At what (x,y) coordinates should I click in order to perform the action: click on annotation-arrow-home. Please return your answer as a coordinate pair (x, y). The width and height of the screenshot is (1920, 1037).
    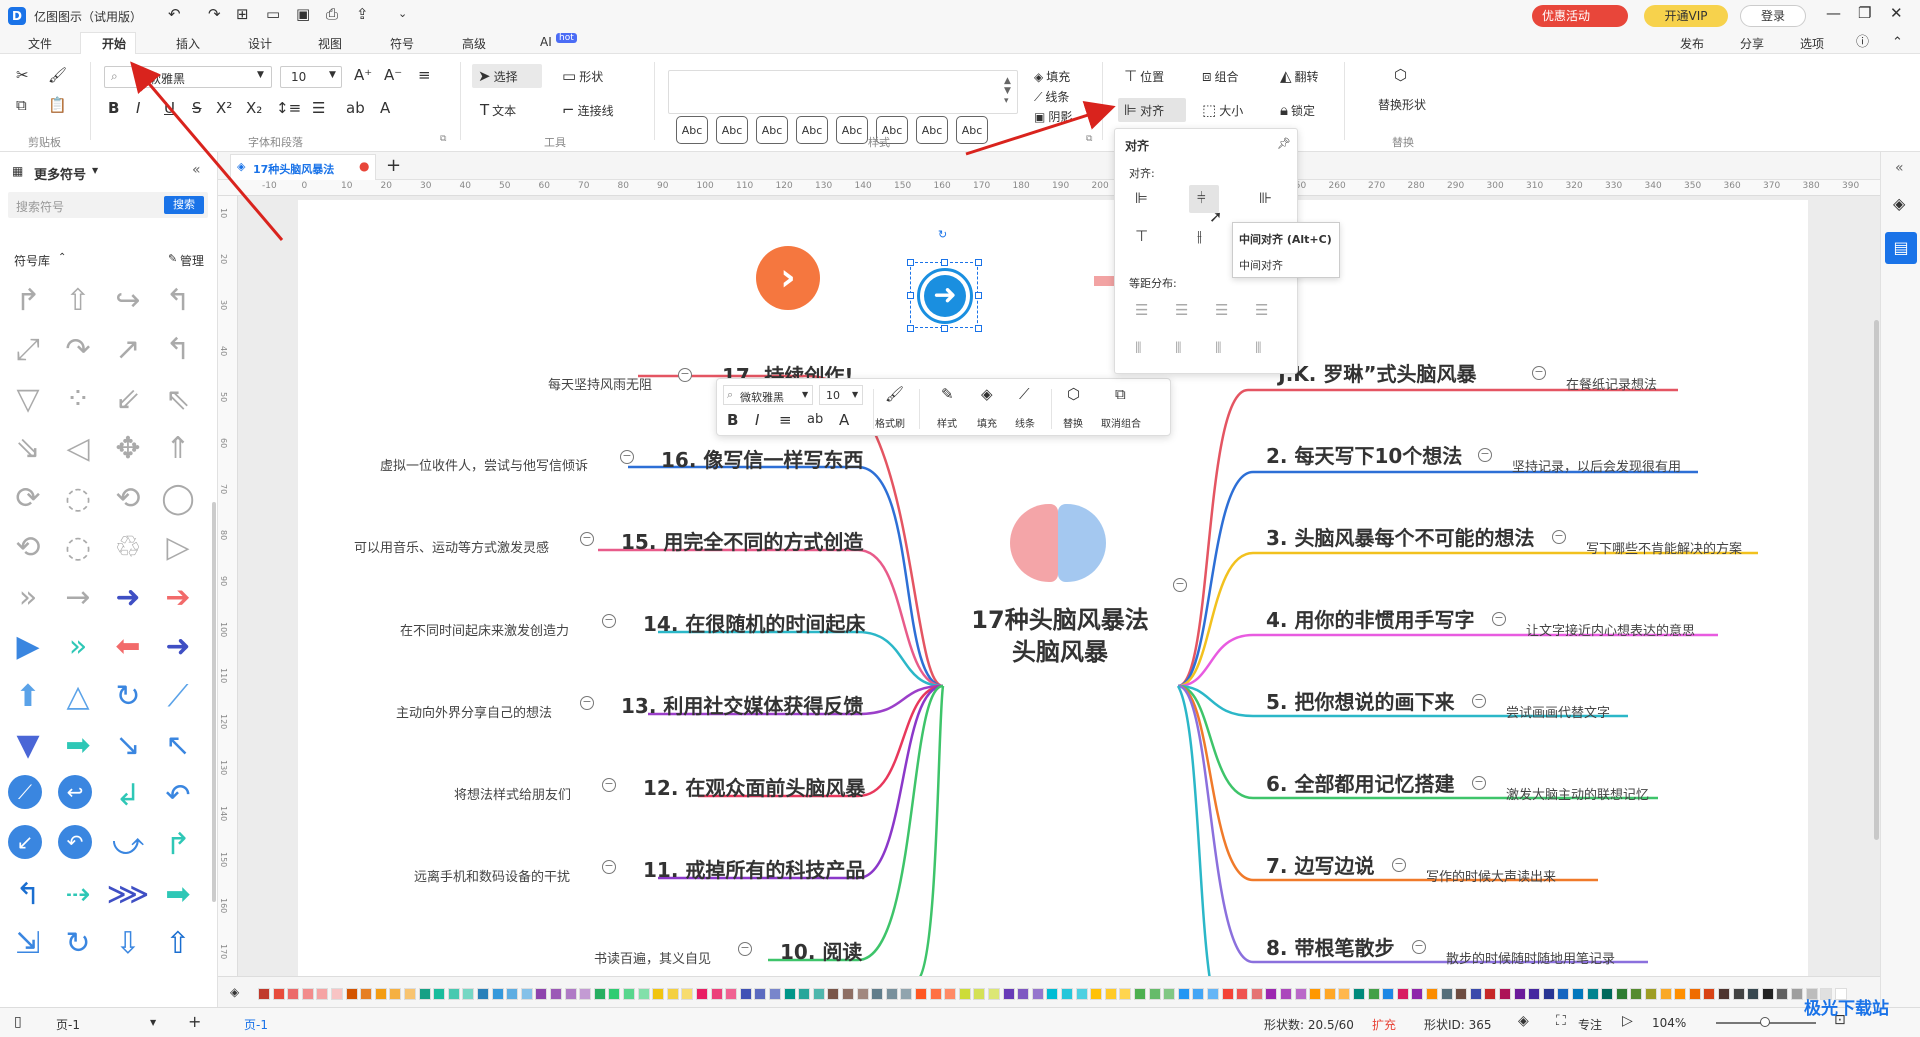
    Looking at the image, I should click on (207, 151).